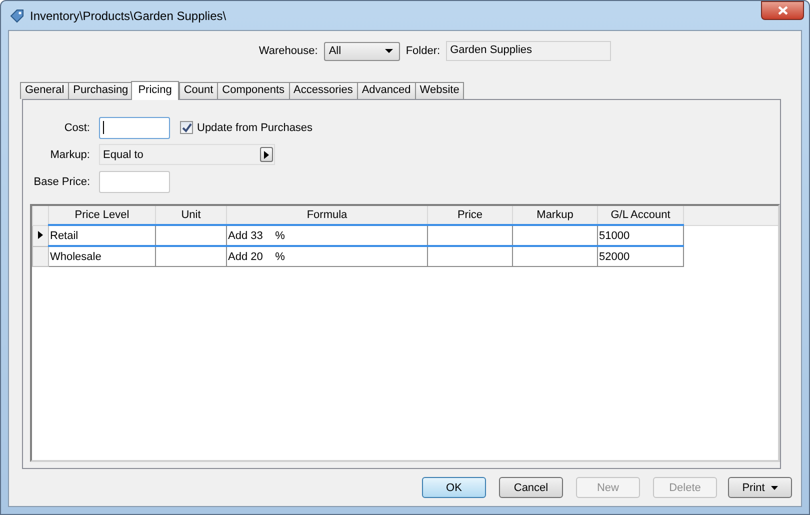  Describe the element at coordinates (128, 15) in the screenshot. I see `window-title: Inventory\Products\Garden Supplies\` at that location.